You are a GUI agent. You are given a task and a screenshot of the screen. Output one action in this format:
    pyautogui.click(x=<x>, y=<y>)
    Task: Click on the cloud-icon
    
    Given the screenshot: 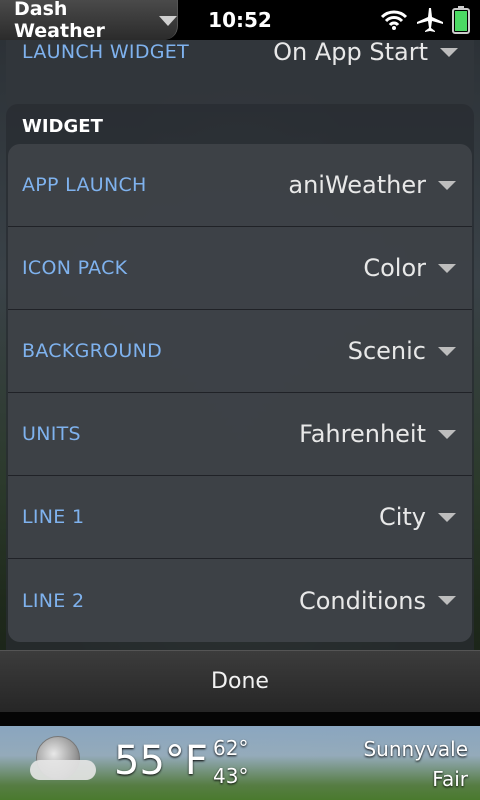 What is the action you would take?
    pyautogui.click(x=63, y=770)
    